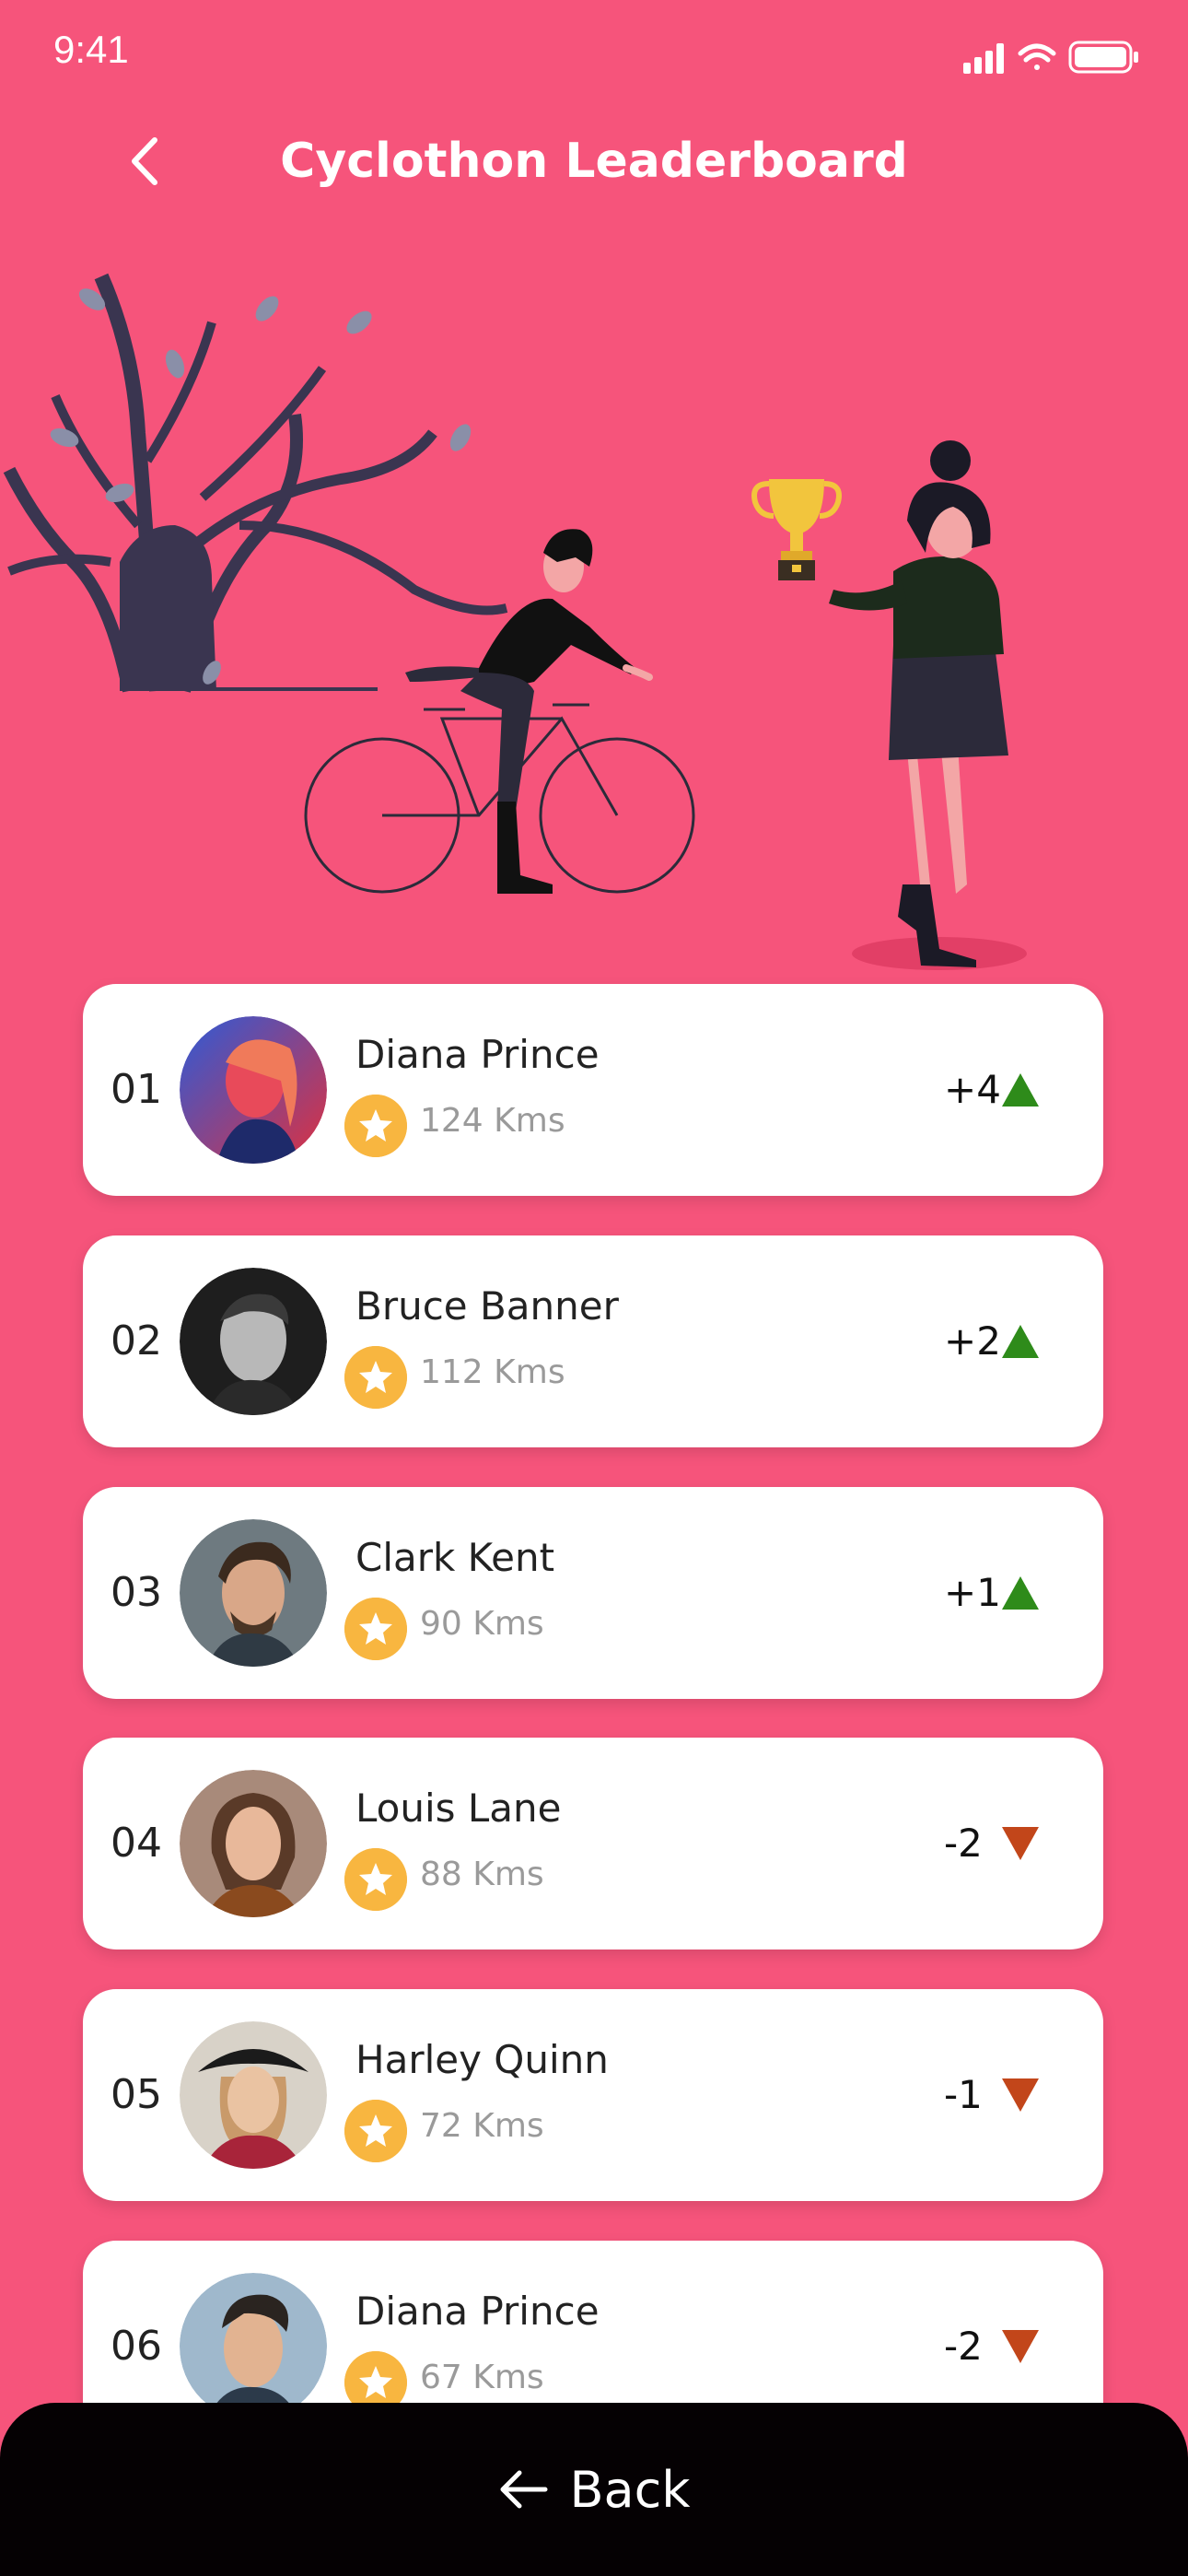  Describe the element at coordinates (1037, 56) in the screenshot. I see `wifi-icon` at that location.